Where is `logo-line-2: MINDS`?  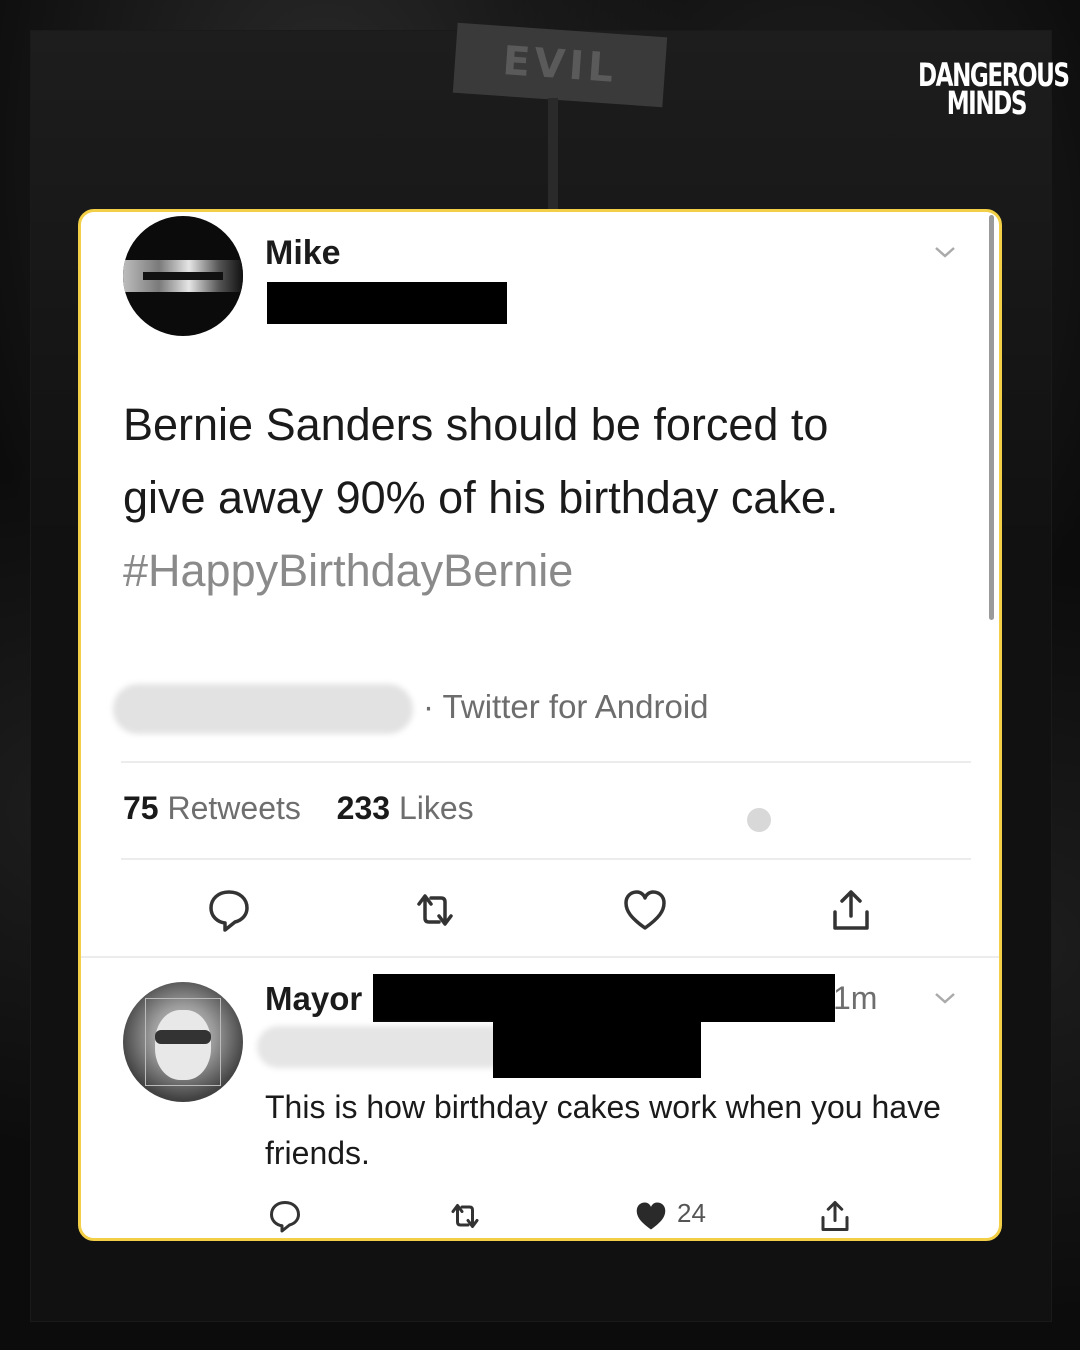 logo-line-2: MINDS is located at coordinates (987, 102).